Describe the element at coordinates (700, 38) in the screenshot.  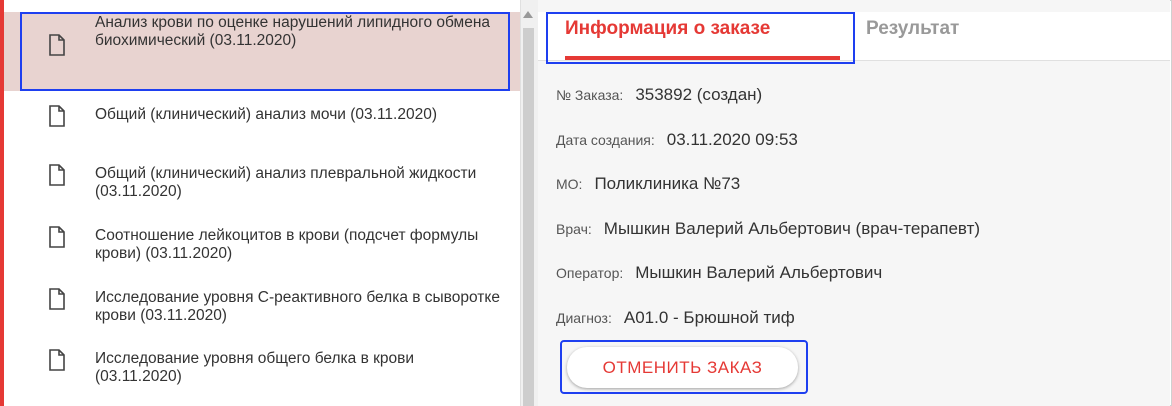
I see `active-tab-highlight` at that location.